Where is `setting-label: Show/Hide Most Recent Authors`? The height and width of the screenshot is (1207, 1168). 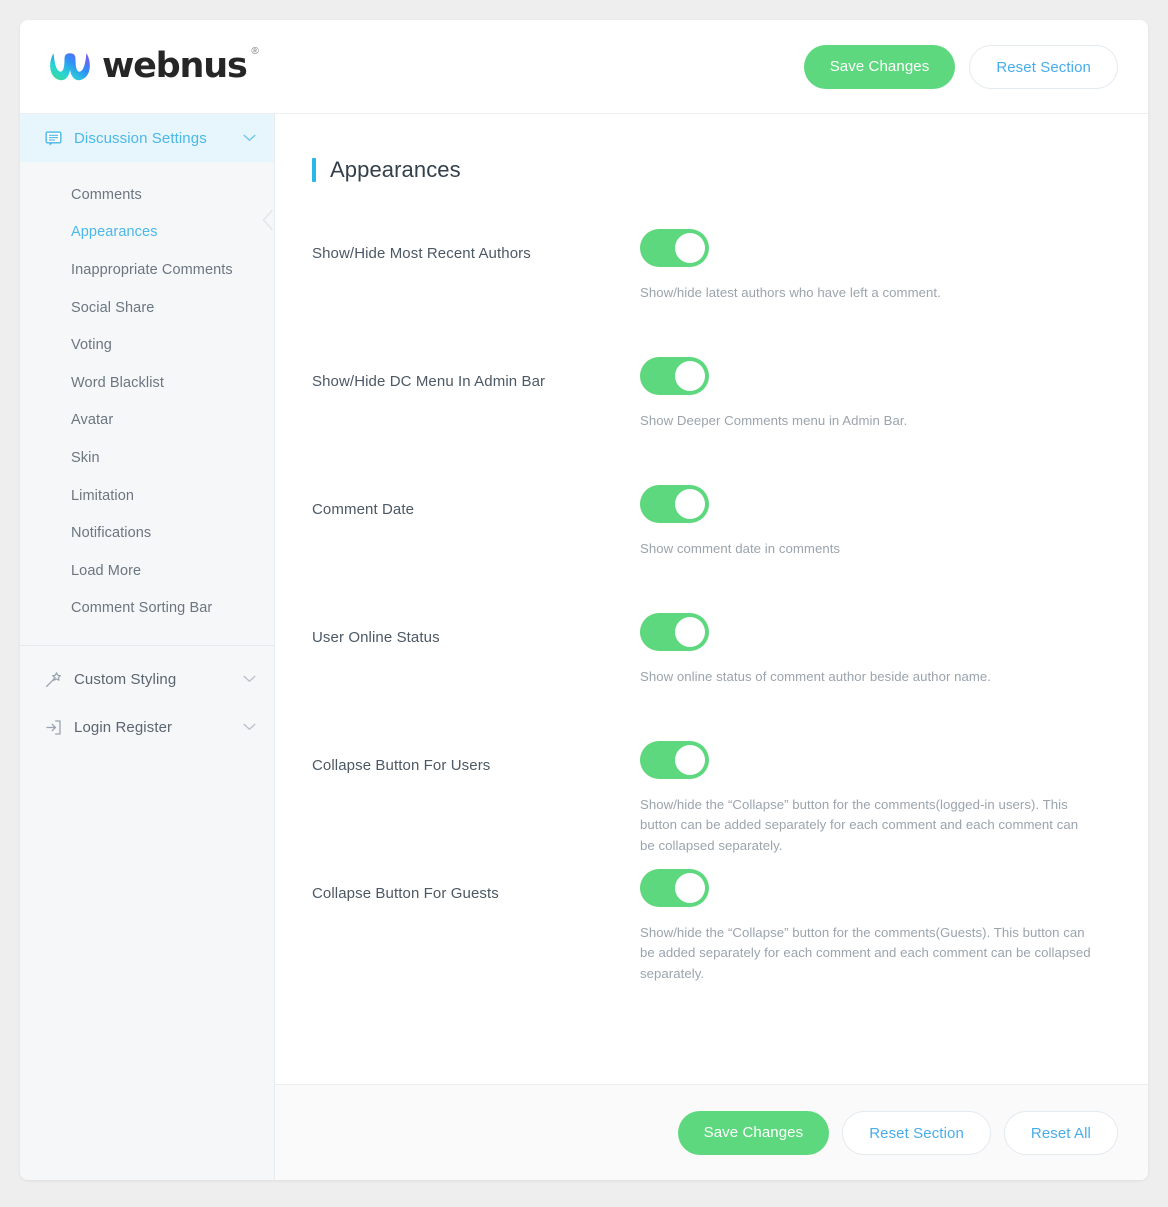
setting-label: Show/Hide Most Recent Authors is located at coordinates (421, 253).